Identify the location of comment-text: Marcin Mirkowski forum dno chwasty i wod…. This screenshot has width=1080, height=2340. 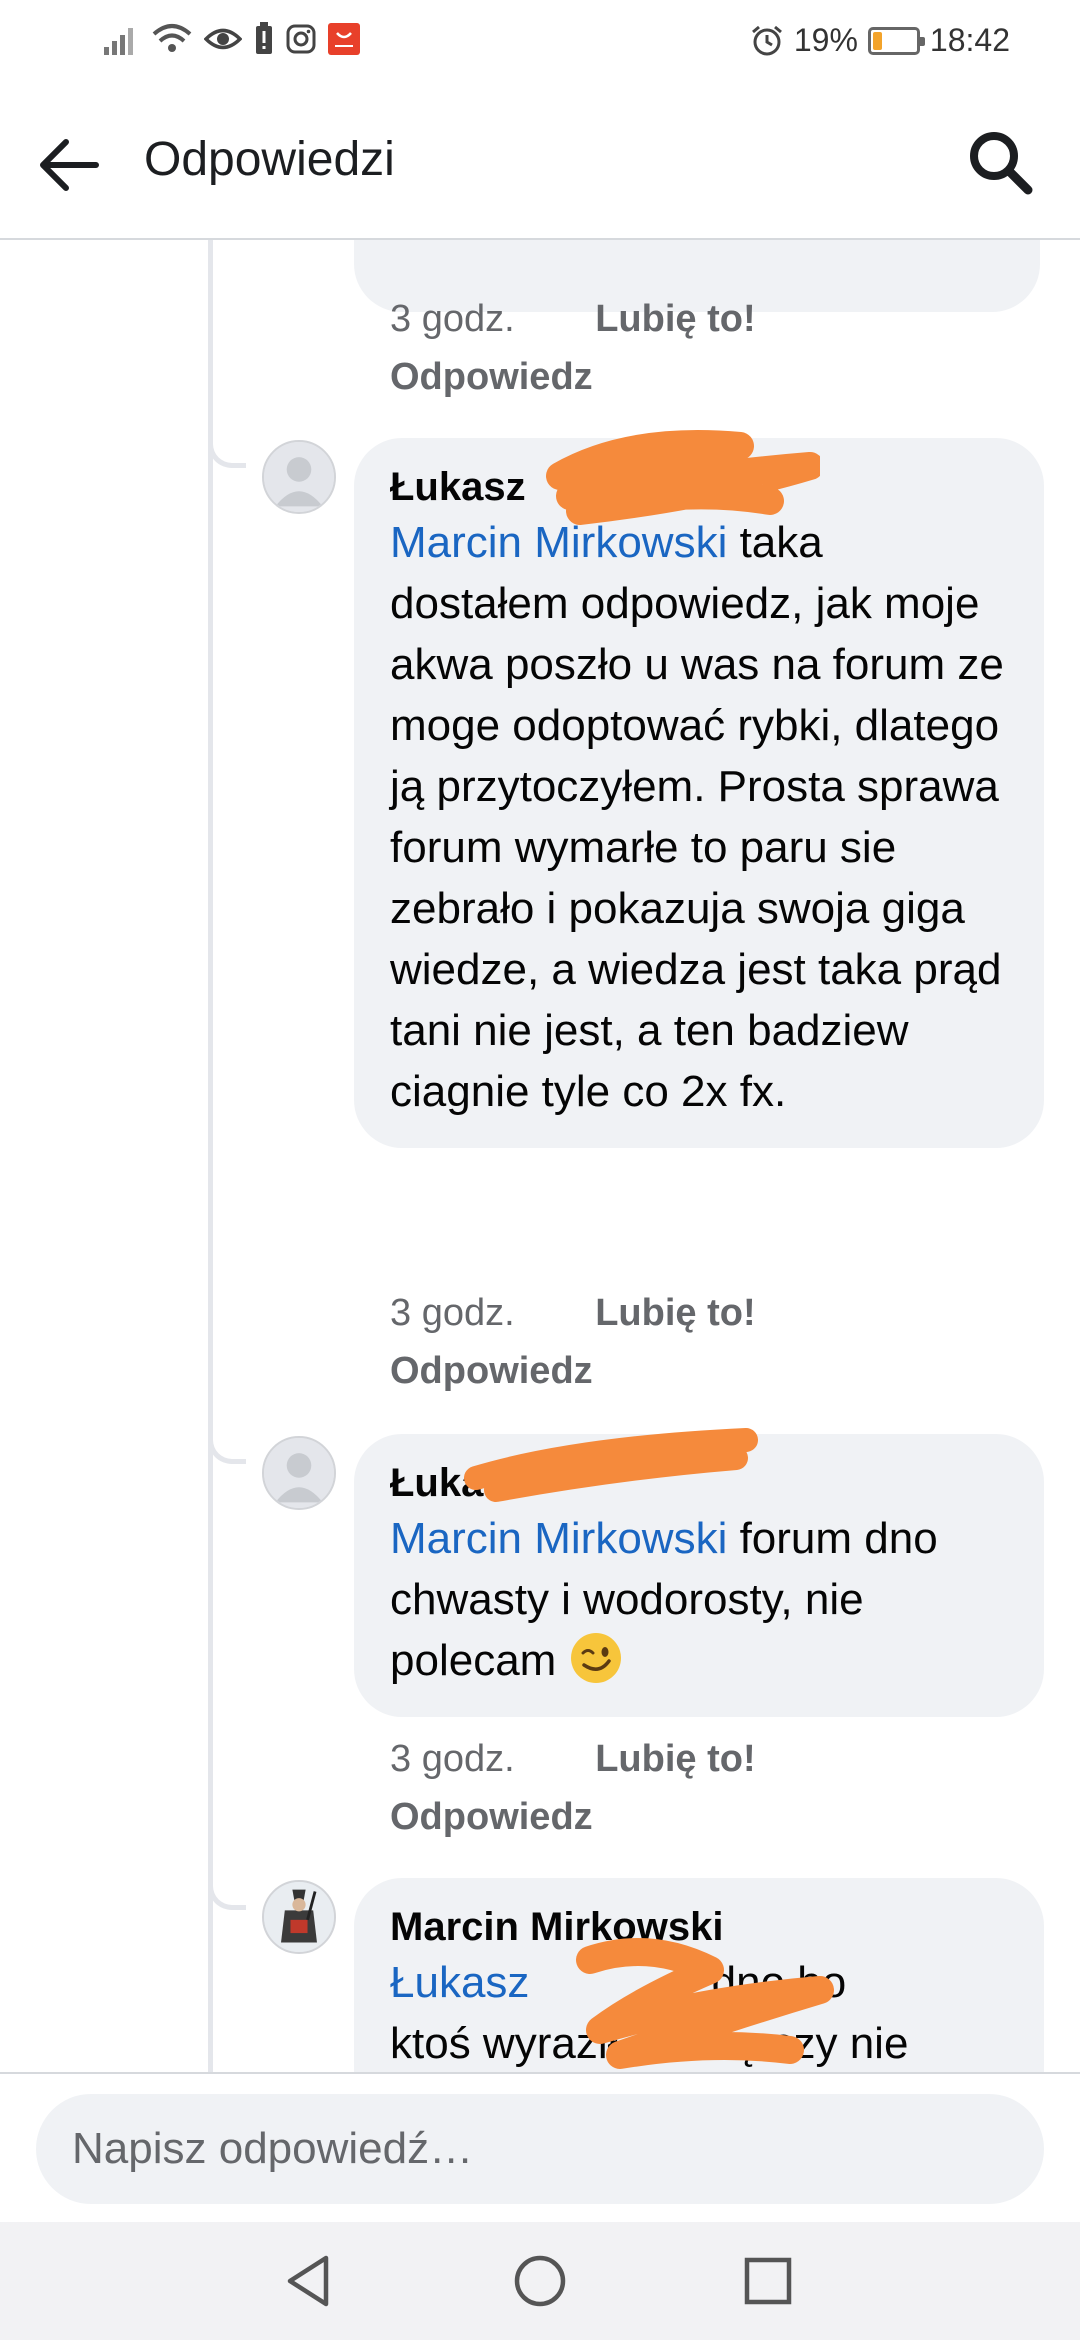
(699, 1599).